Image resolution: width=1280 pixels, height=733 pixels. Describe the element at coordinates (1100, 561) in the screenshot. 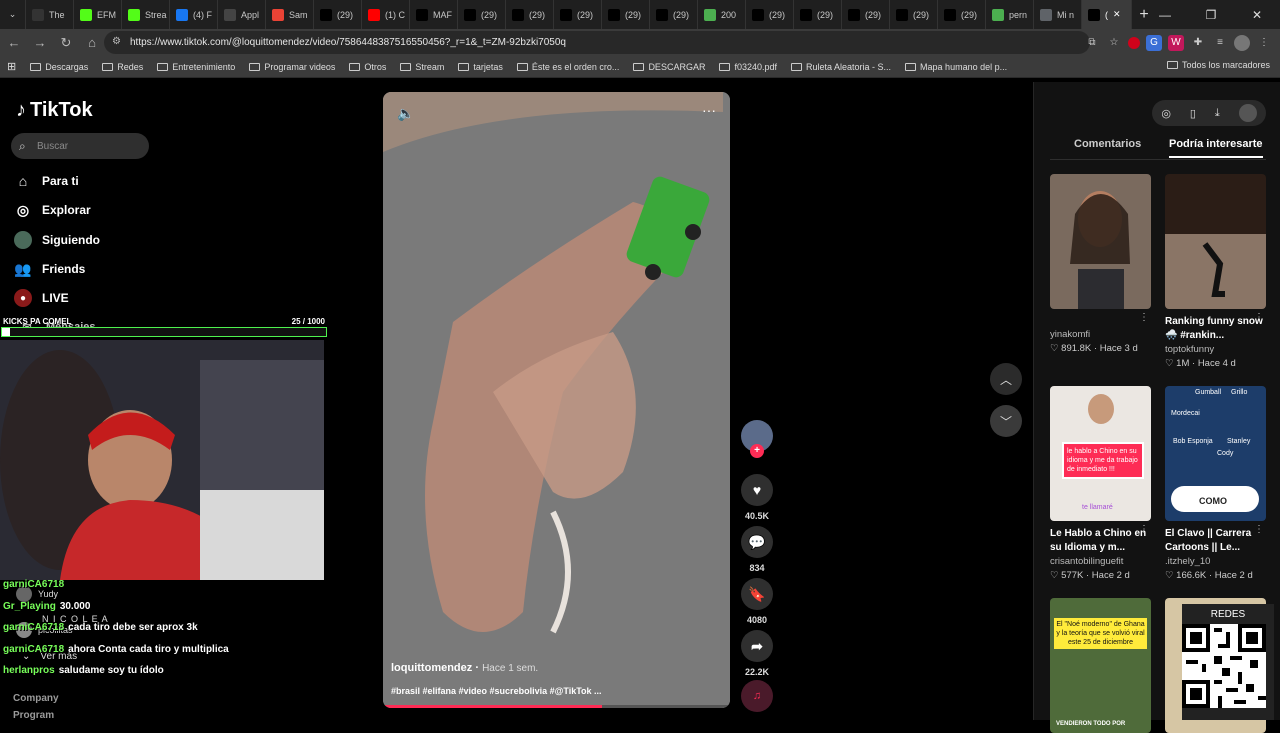

I see `card-author: crisantobilinguefit` at that location.